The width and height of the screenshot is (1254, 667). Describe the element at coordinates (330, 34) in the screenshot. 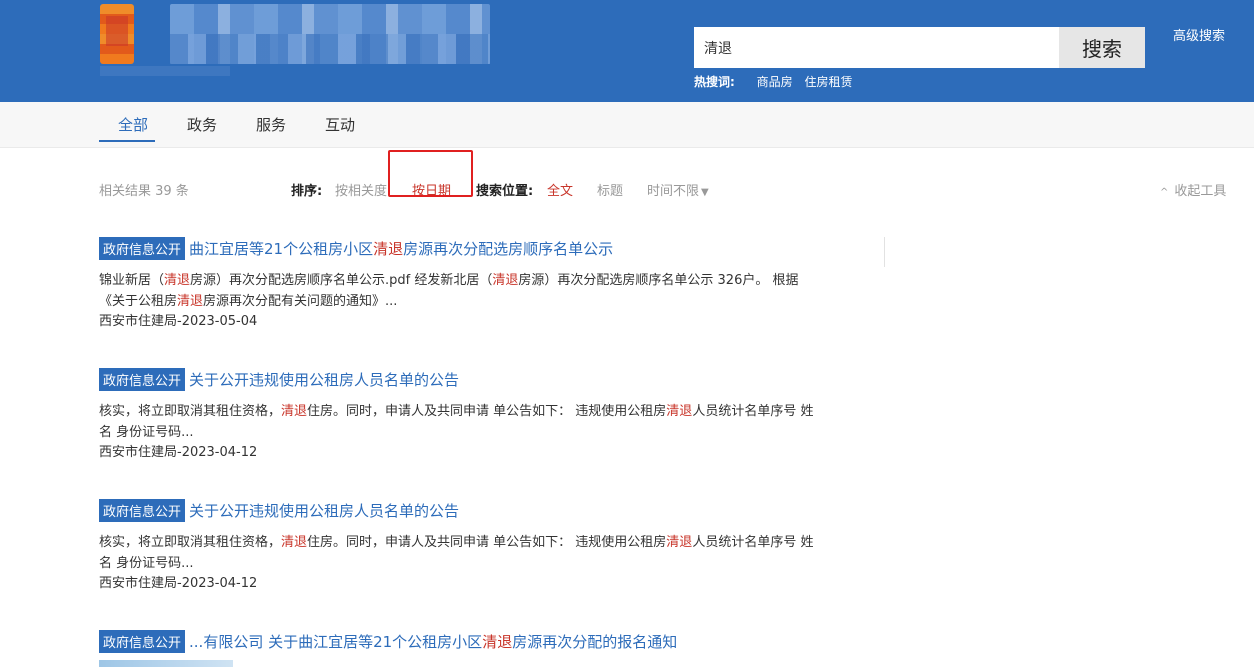

I see `site-title-blurred` at that location.